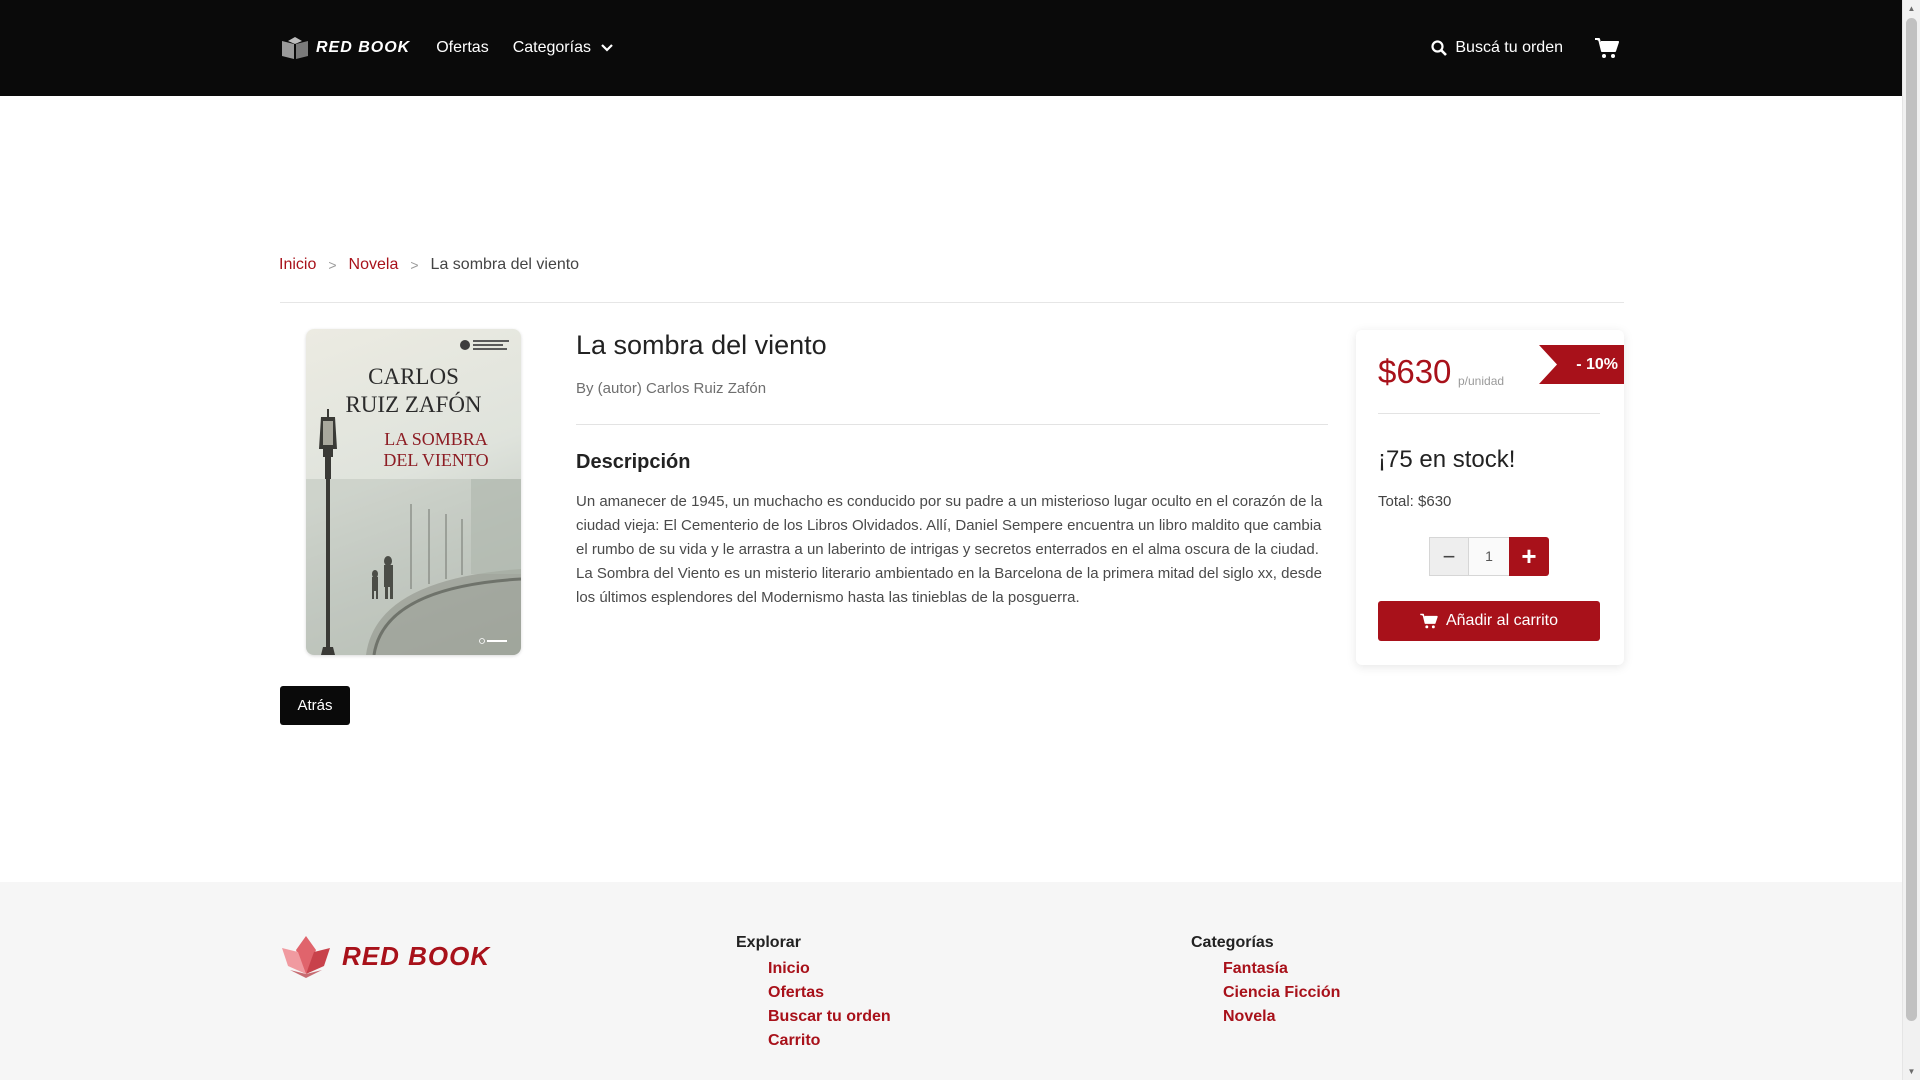  Describe the element at coordinates (671, 388) in the screenshot. I see `product-author: By (autor) Carlos Ruiz Zafón` at that location.